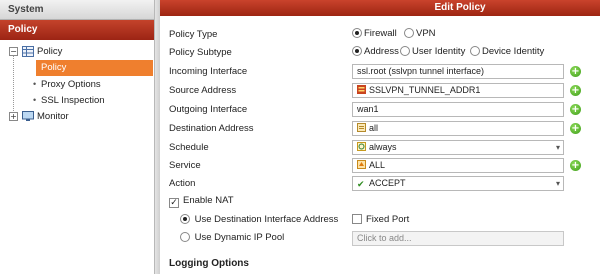  I want to click on tree-item-label: Monitor, so click(53, 116).